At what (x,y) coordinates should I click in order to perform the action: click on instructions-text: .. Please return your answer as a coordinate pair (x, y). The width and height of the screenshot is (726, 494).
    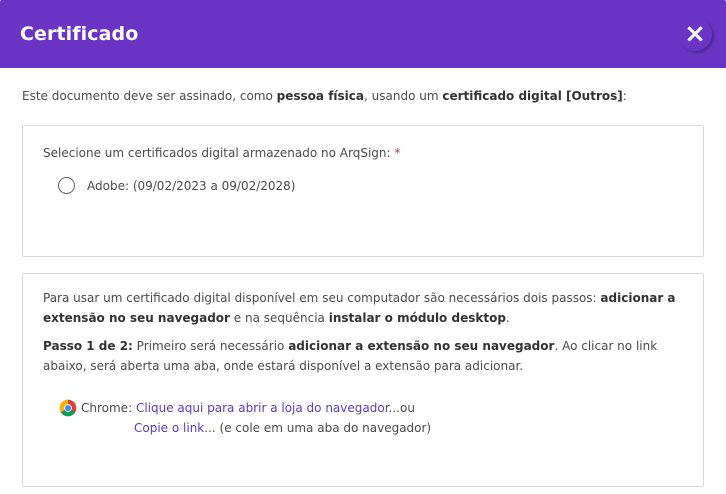
    Looking at the image, I should click on (507, 318).